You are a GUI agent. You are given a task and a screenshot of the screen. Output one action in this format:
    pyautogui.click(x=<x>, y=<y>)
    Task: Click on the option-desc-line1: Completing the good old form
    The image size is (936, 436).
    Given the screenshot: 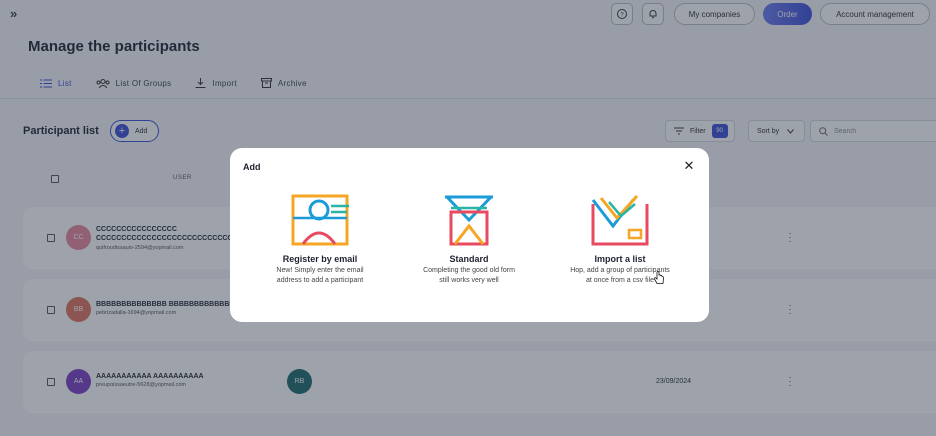 What is the action you would take?
    pyautogui.click(x=469, y=270)
    